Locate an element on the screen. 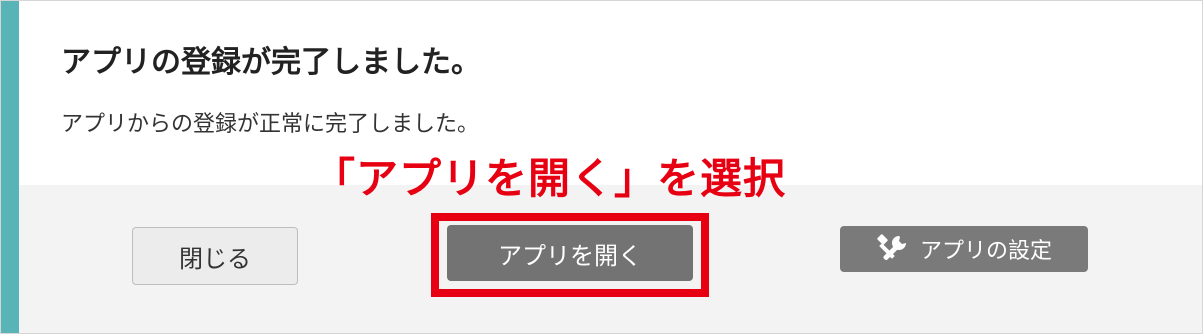 This screenshot has width=1203, height=334. tools-icon is located at coordinates (891, 247).